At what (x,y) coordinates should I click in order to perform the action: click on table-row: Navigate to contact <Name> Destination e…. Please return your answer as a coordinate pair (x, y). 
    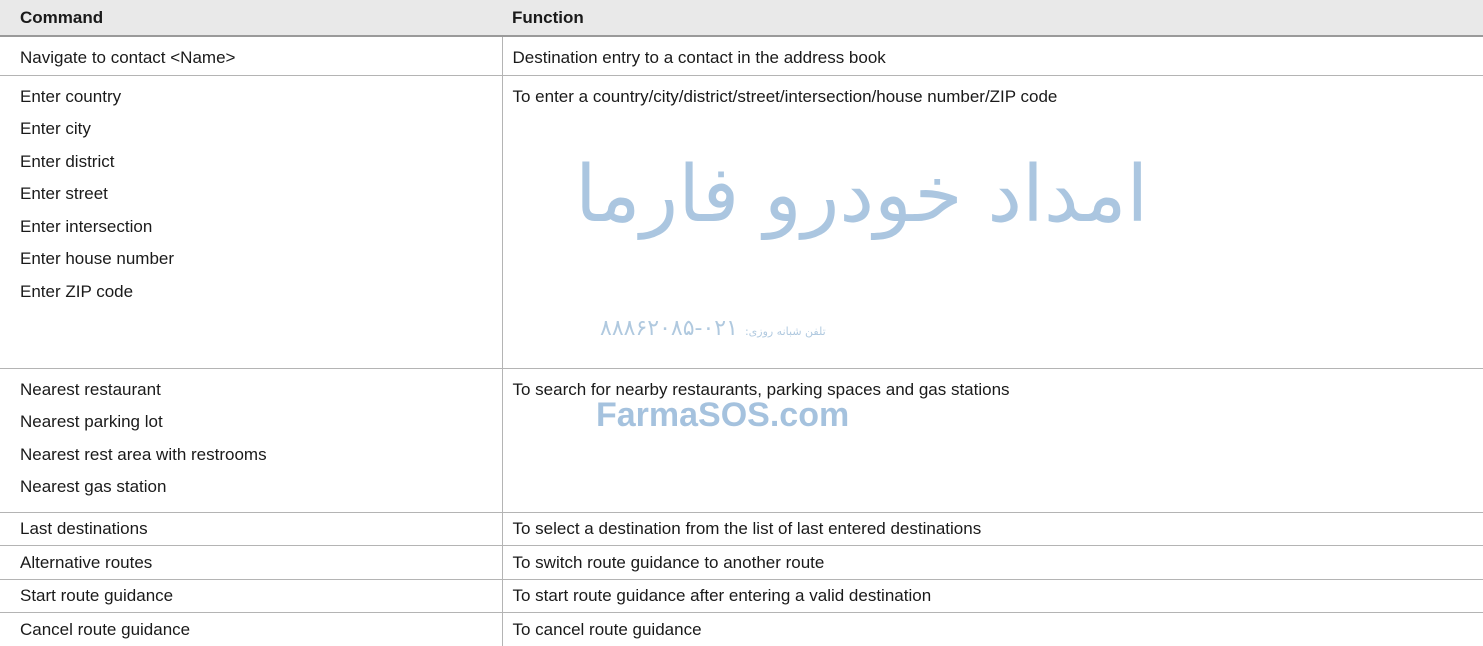
    Looking at the image, I should click on (741, 56).